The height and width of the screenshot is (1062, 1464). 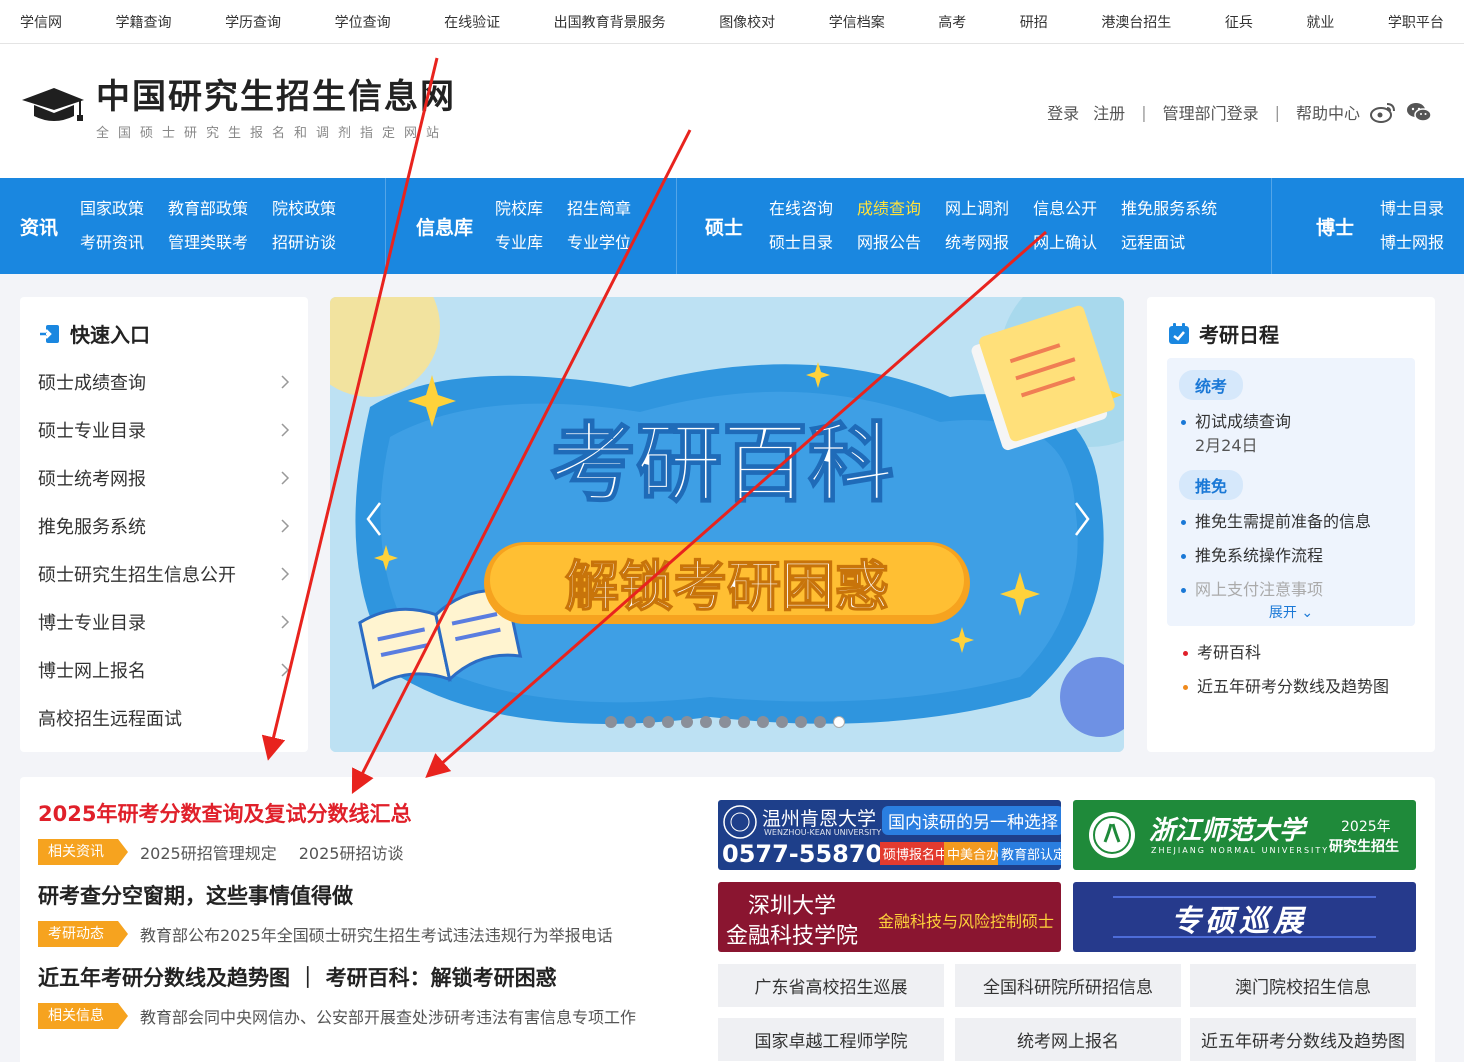 I want to click on register-link: 注册, so click(x=1109, y=112).